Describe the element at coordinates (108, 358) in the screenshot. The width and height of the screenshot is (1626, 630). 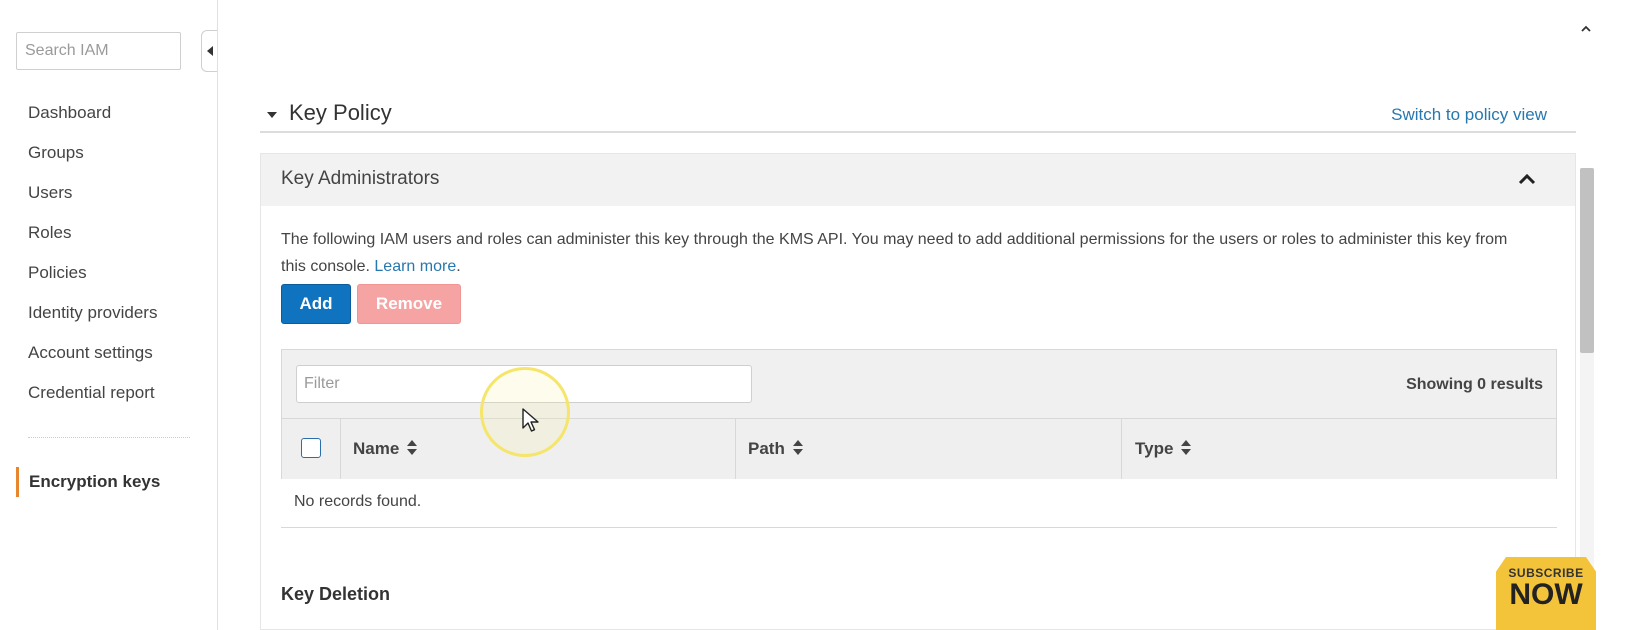
I see `sidebar-item-account-settings: Account settings` at that location.